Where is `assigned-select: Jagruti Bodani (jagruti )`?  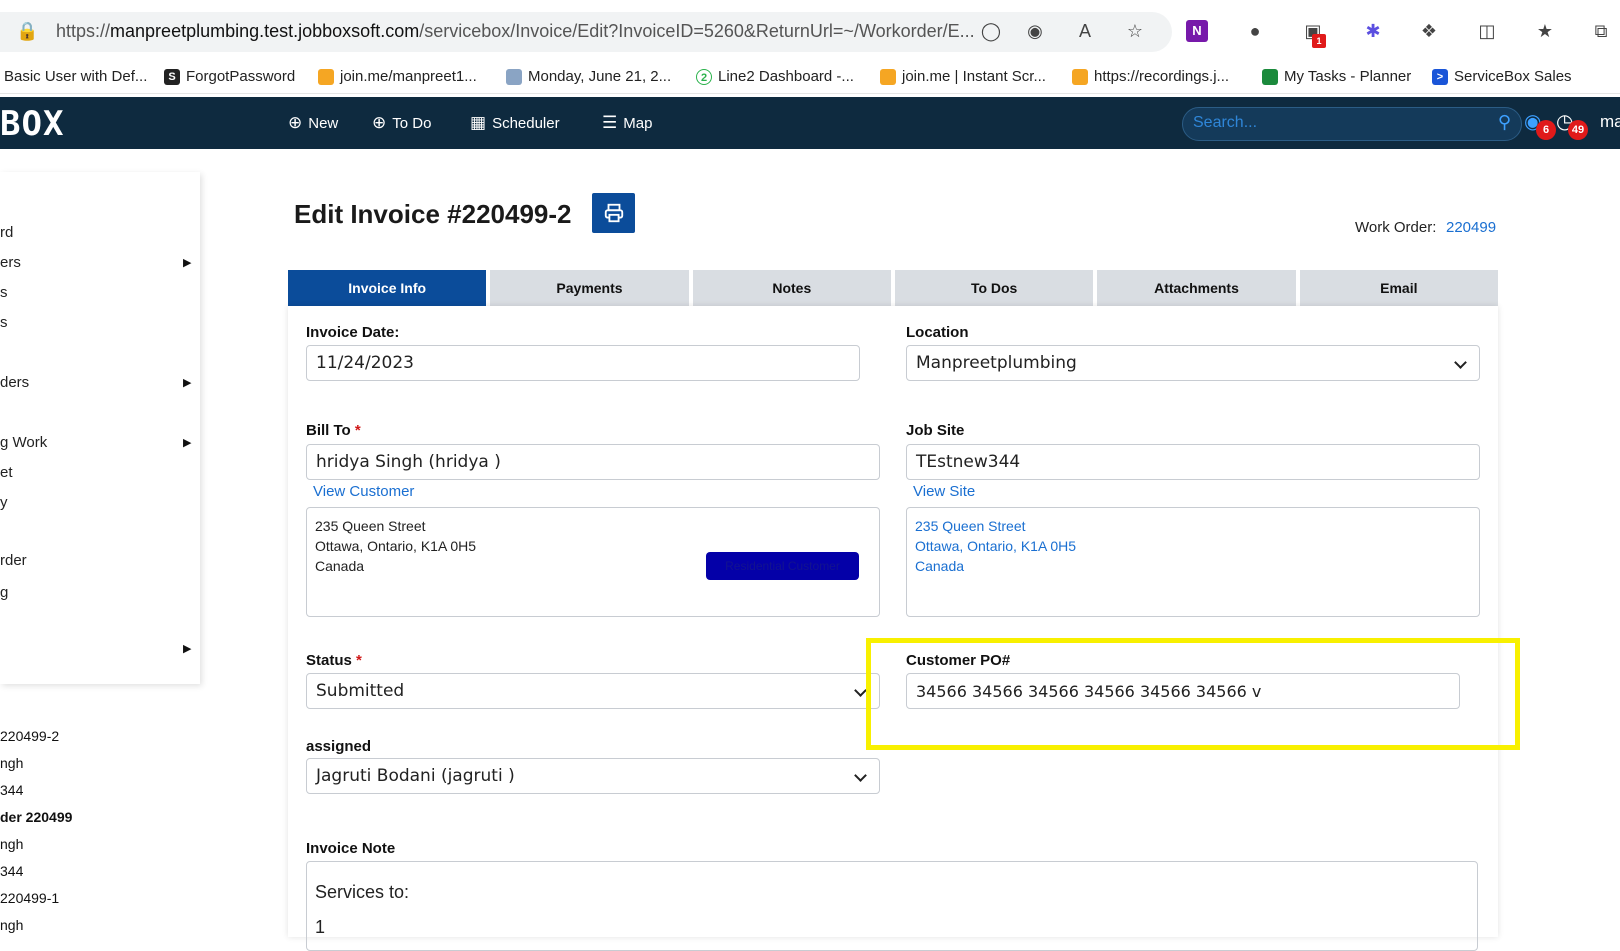 assigned-select: Jagruti Bodani (jagruti ) is located at coordinates (593, 776).